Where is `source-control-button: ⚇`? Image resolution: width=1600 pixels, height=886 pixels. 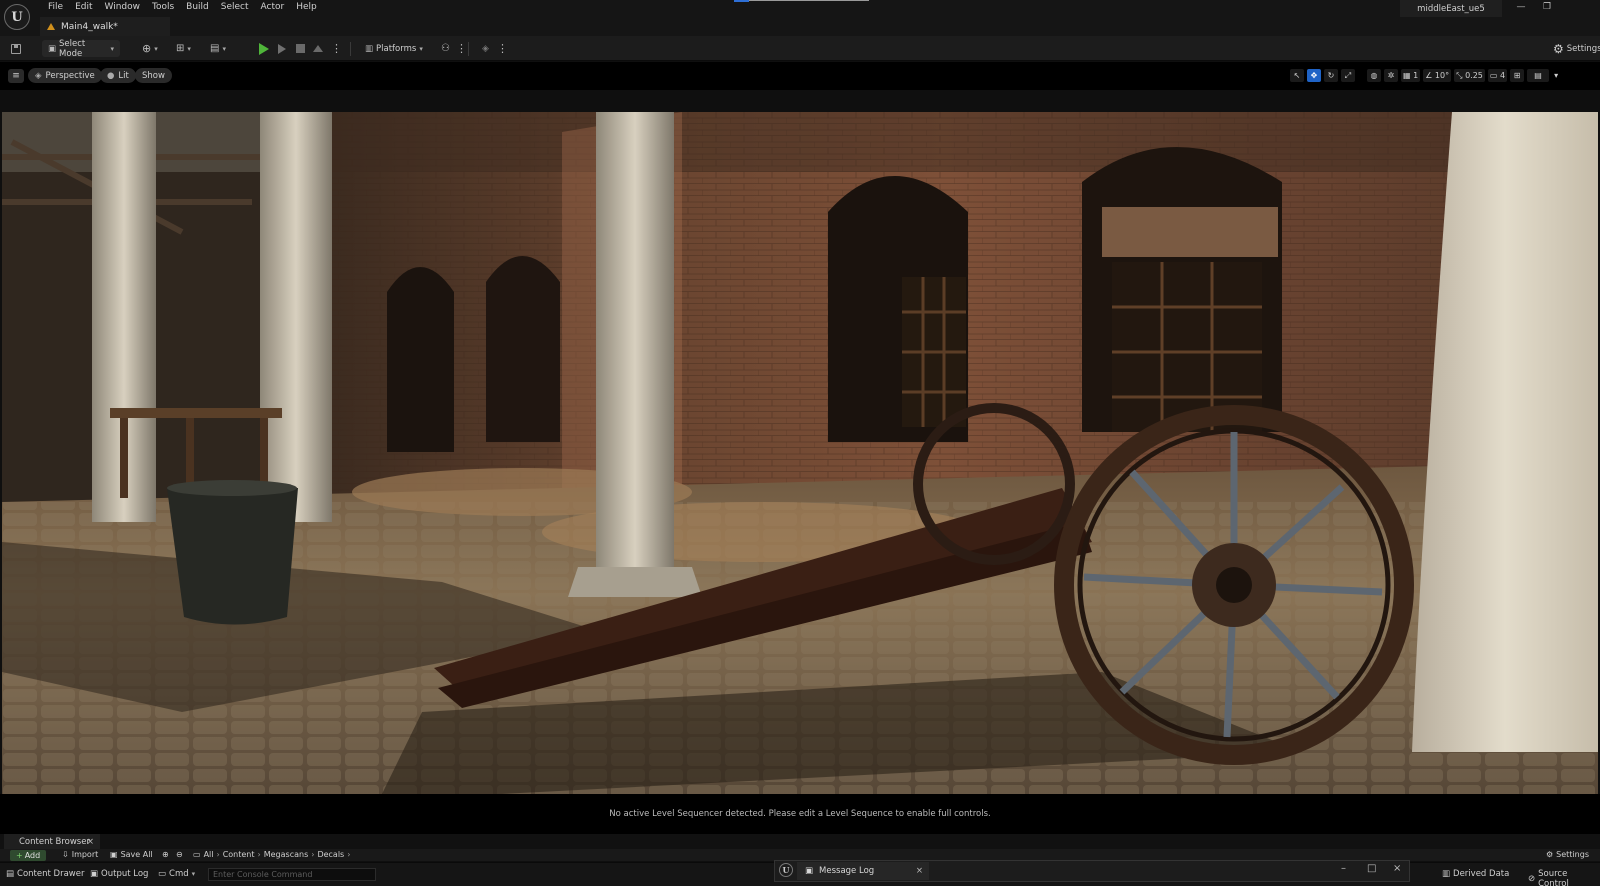
source-control-button: ⚇ is located at coordinates (445, 48).